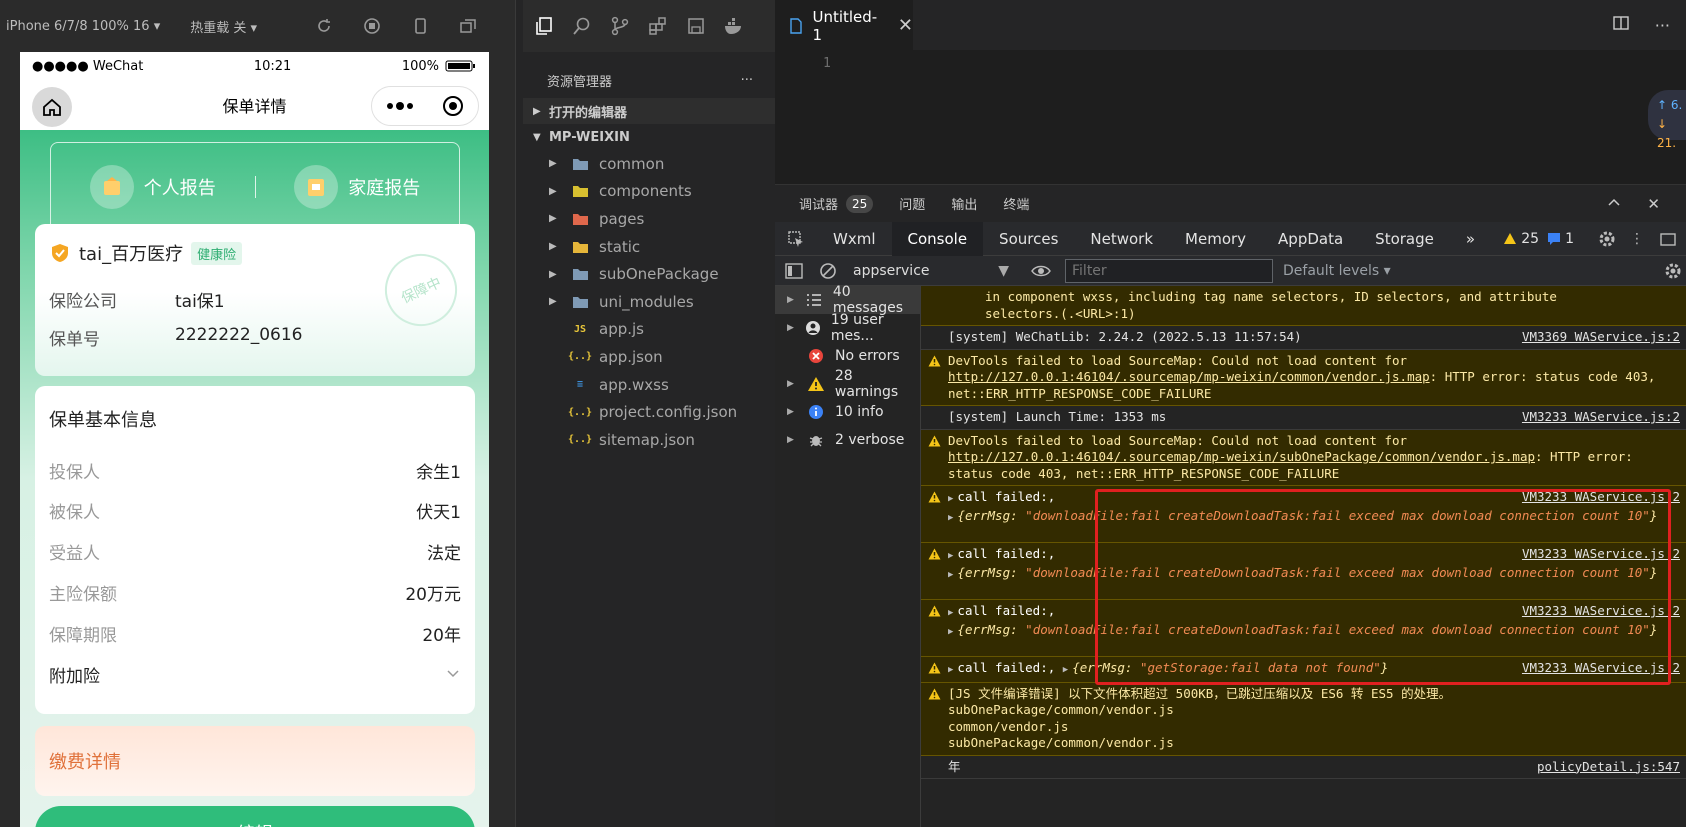 Image resolution: width=1686 pixels, height=827 pixels. I want to click on source-link: VM3369 WAService.js:2, so click(1601, 337).